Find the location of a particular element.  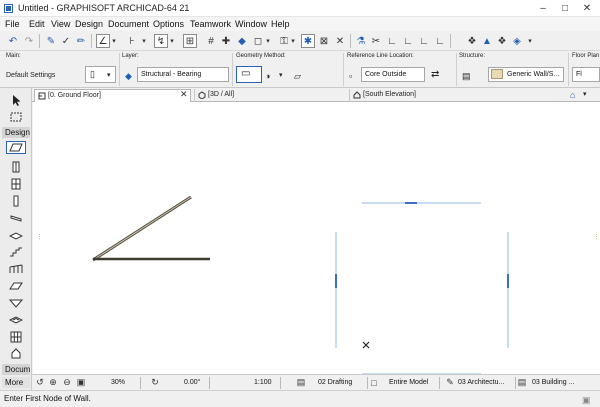

chamfer-icon: ∟ is located at coordinates (408, 41).